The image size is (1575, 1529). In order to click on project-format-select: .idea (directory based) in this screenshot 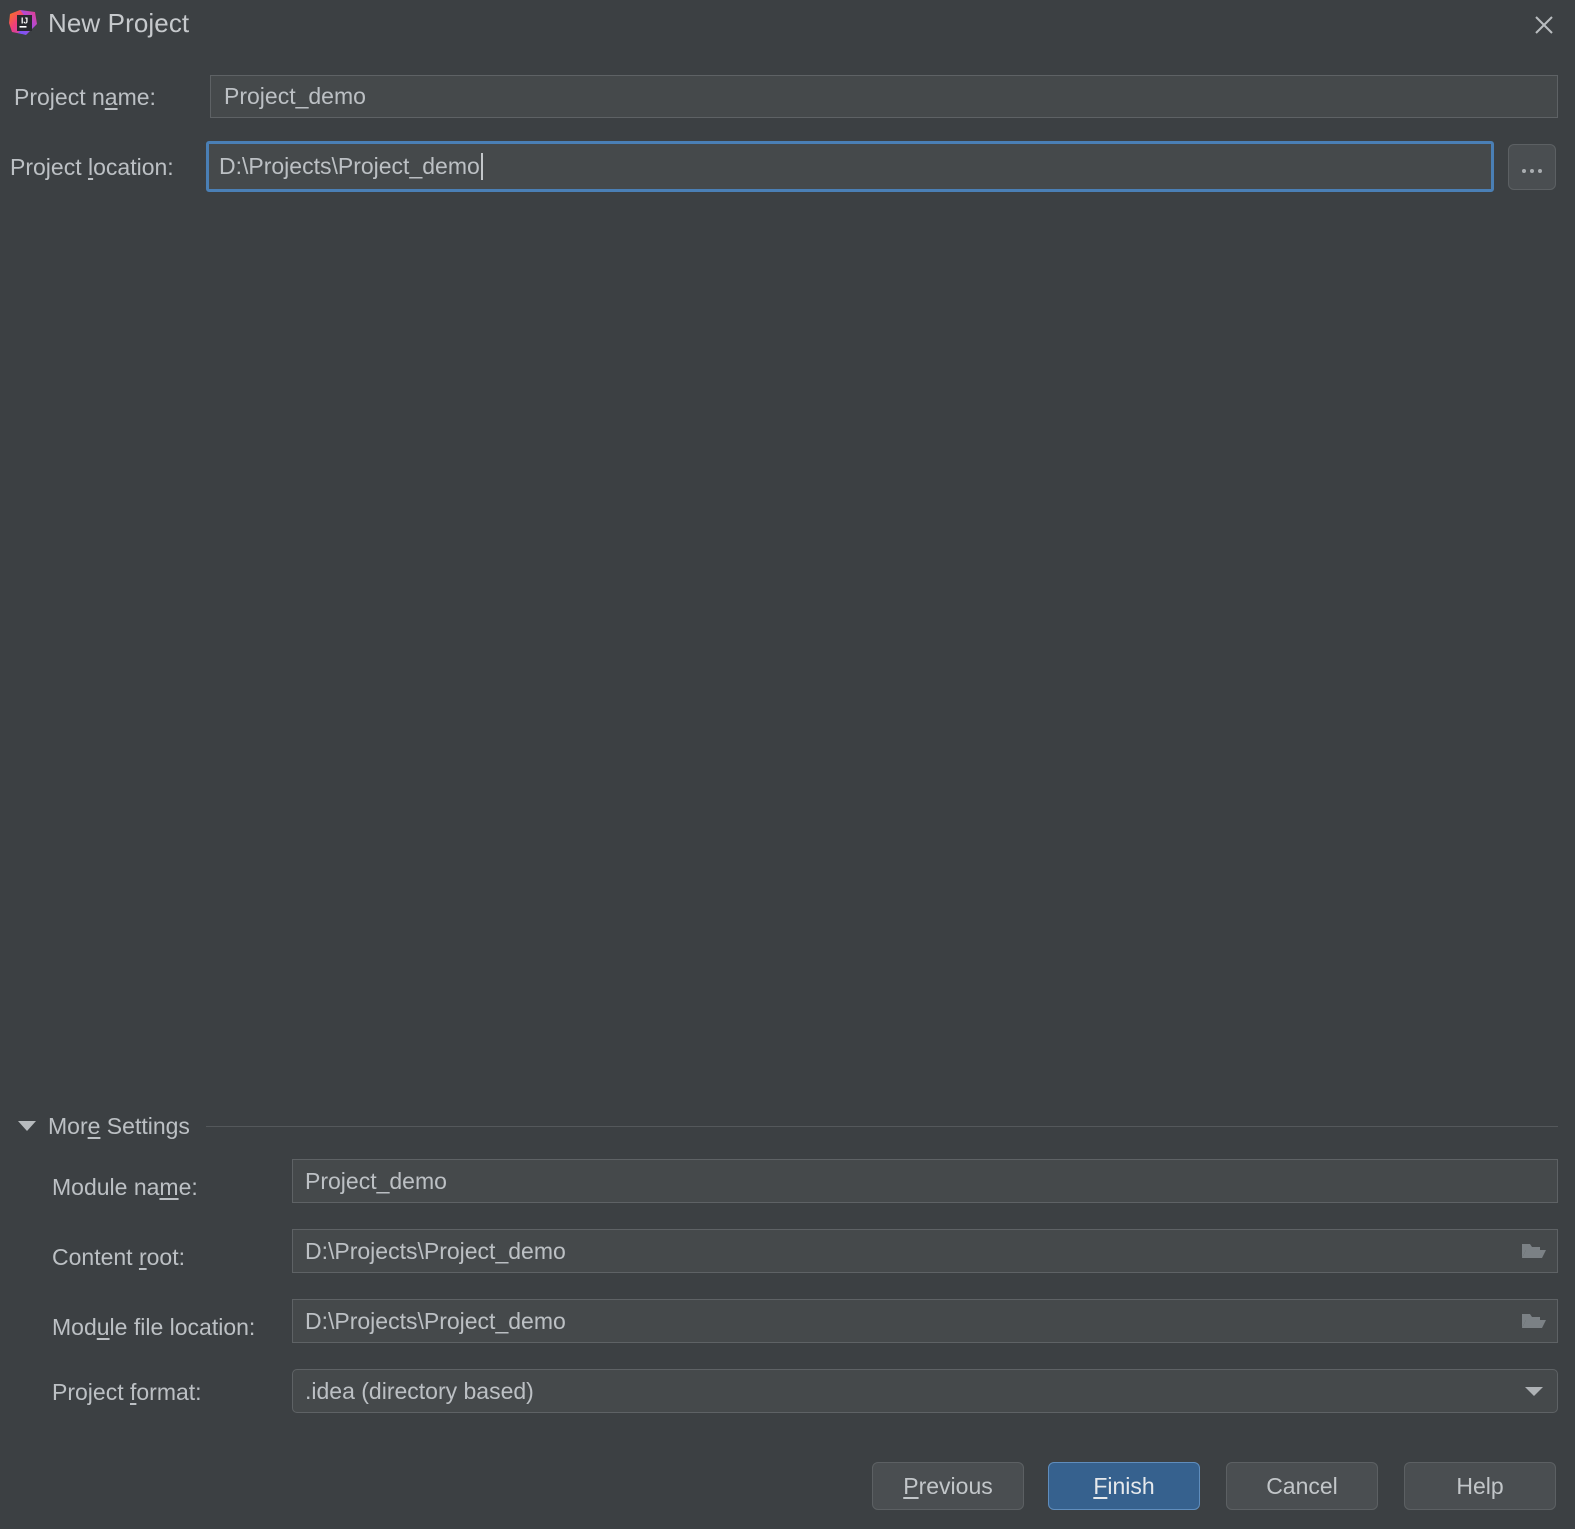, I will do `click(925, 1391)`.